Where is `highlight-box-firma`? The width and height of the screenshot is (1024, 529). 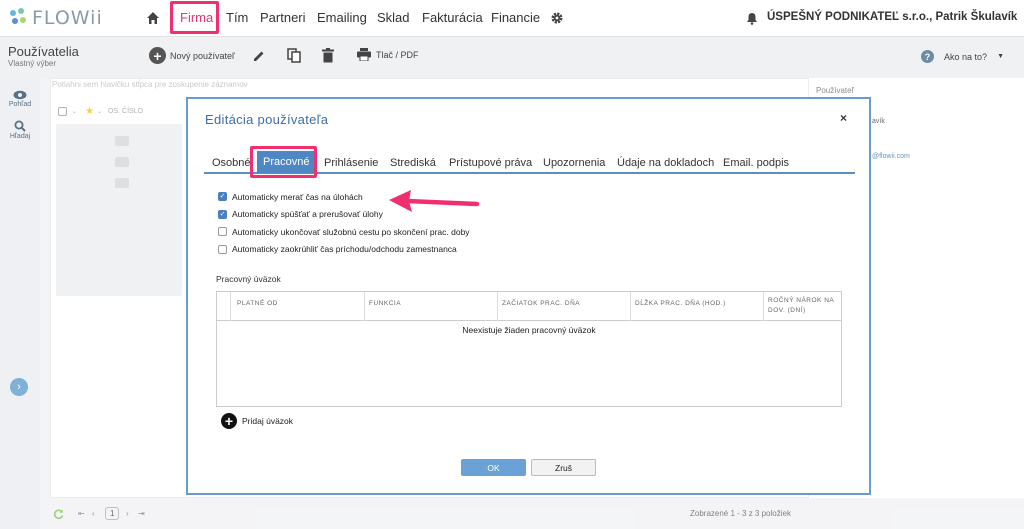
highlight-box-firma is located at coordinates (194, 17).